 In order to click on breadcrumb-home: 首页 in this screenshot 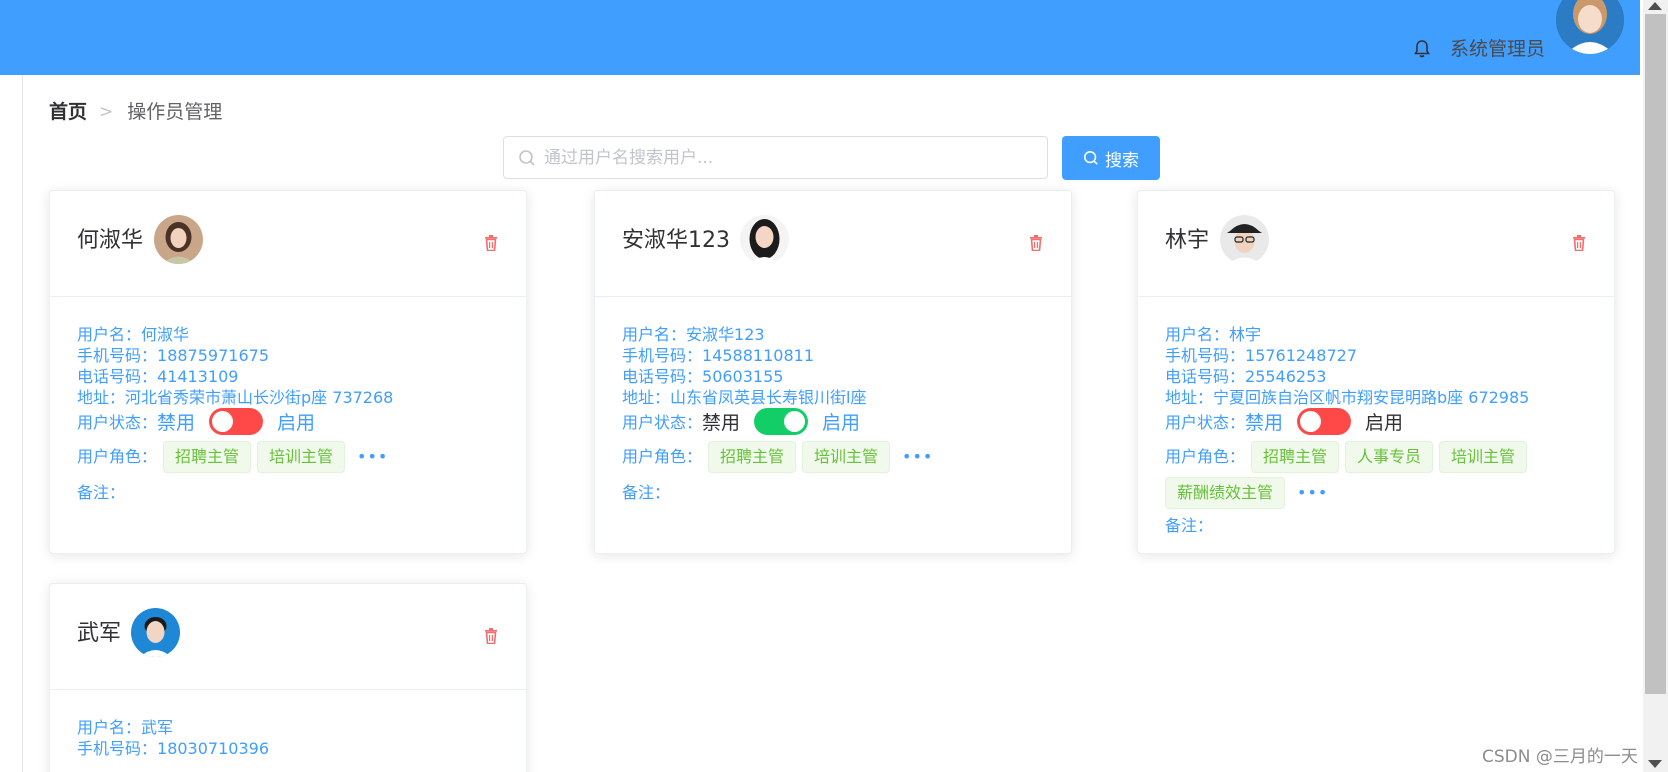, I will do `click(68, 112)`.